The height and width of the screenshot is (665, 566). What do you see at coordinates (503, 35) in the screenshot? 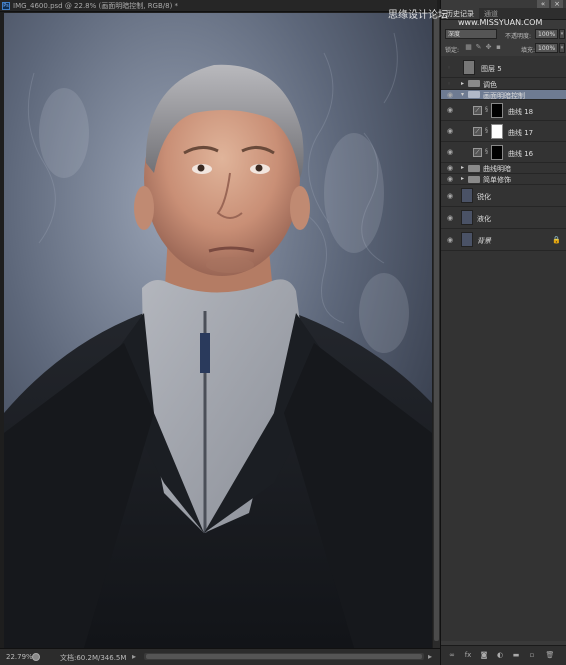
I see `blend-opacity-row: 深度 不透明度: 100% ▾` at bounding box center [503, 35].